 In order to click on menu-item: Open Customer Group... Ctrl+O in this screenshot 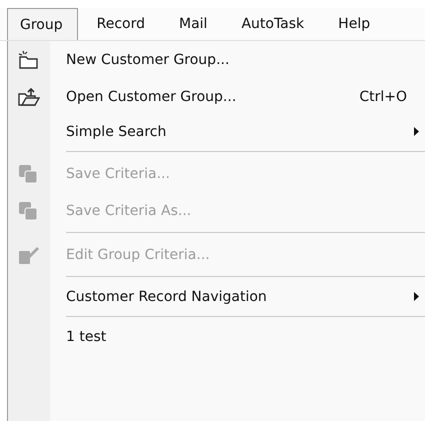, I will do `click(216, 96)`.